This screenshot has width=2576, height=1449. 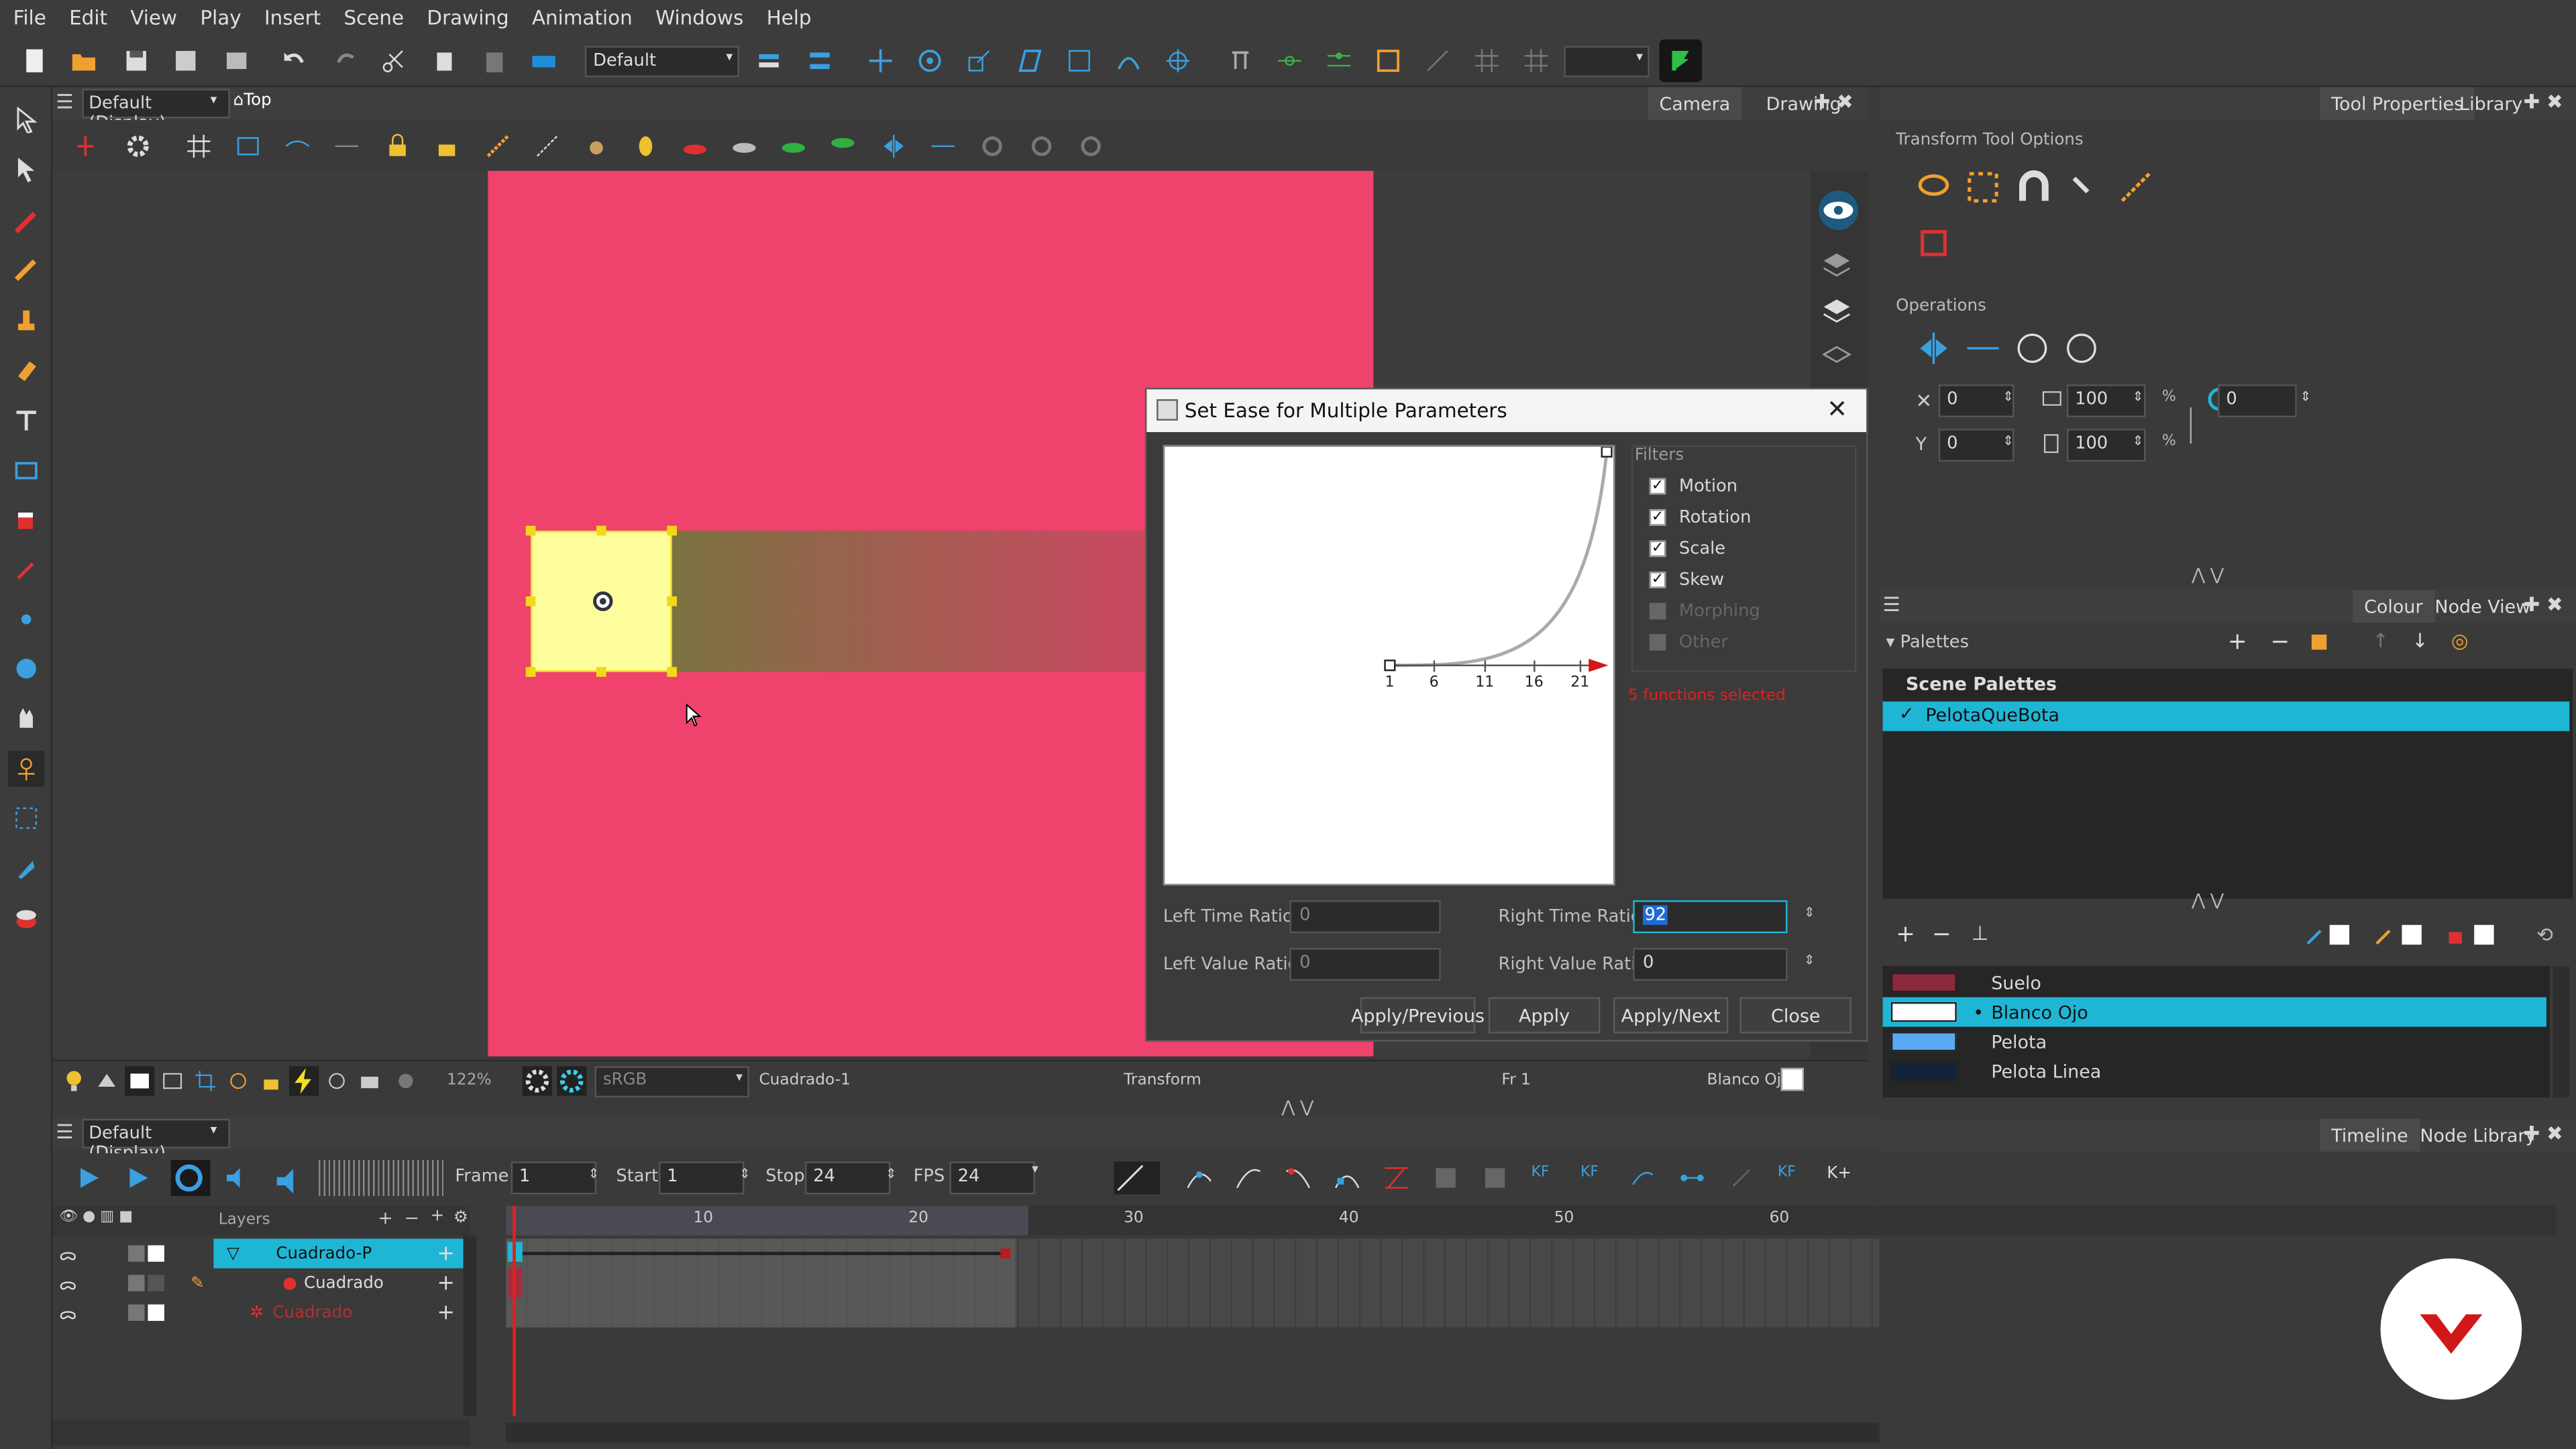 What do you see at coordinates (297, 145) in the screenshot?
I see `onion-skin-icon` at bounding box center [297, 145].